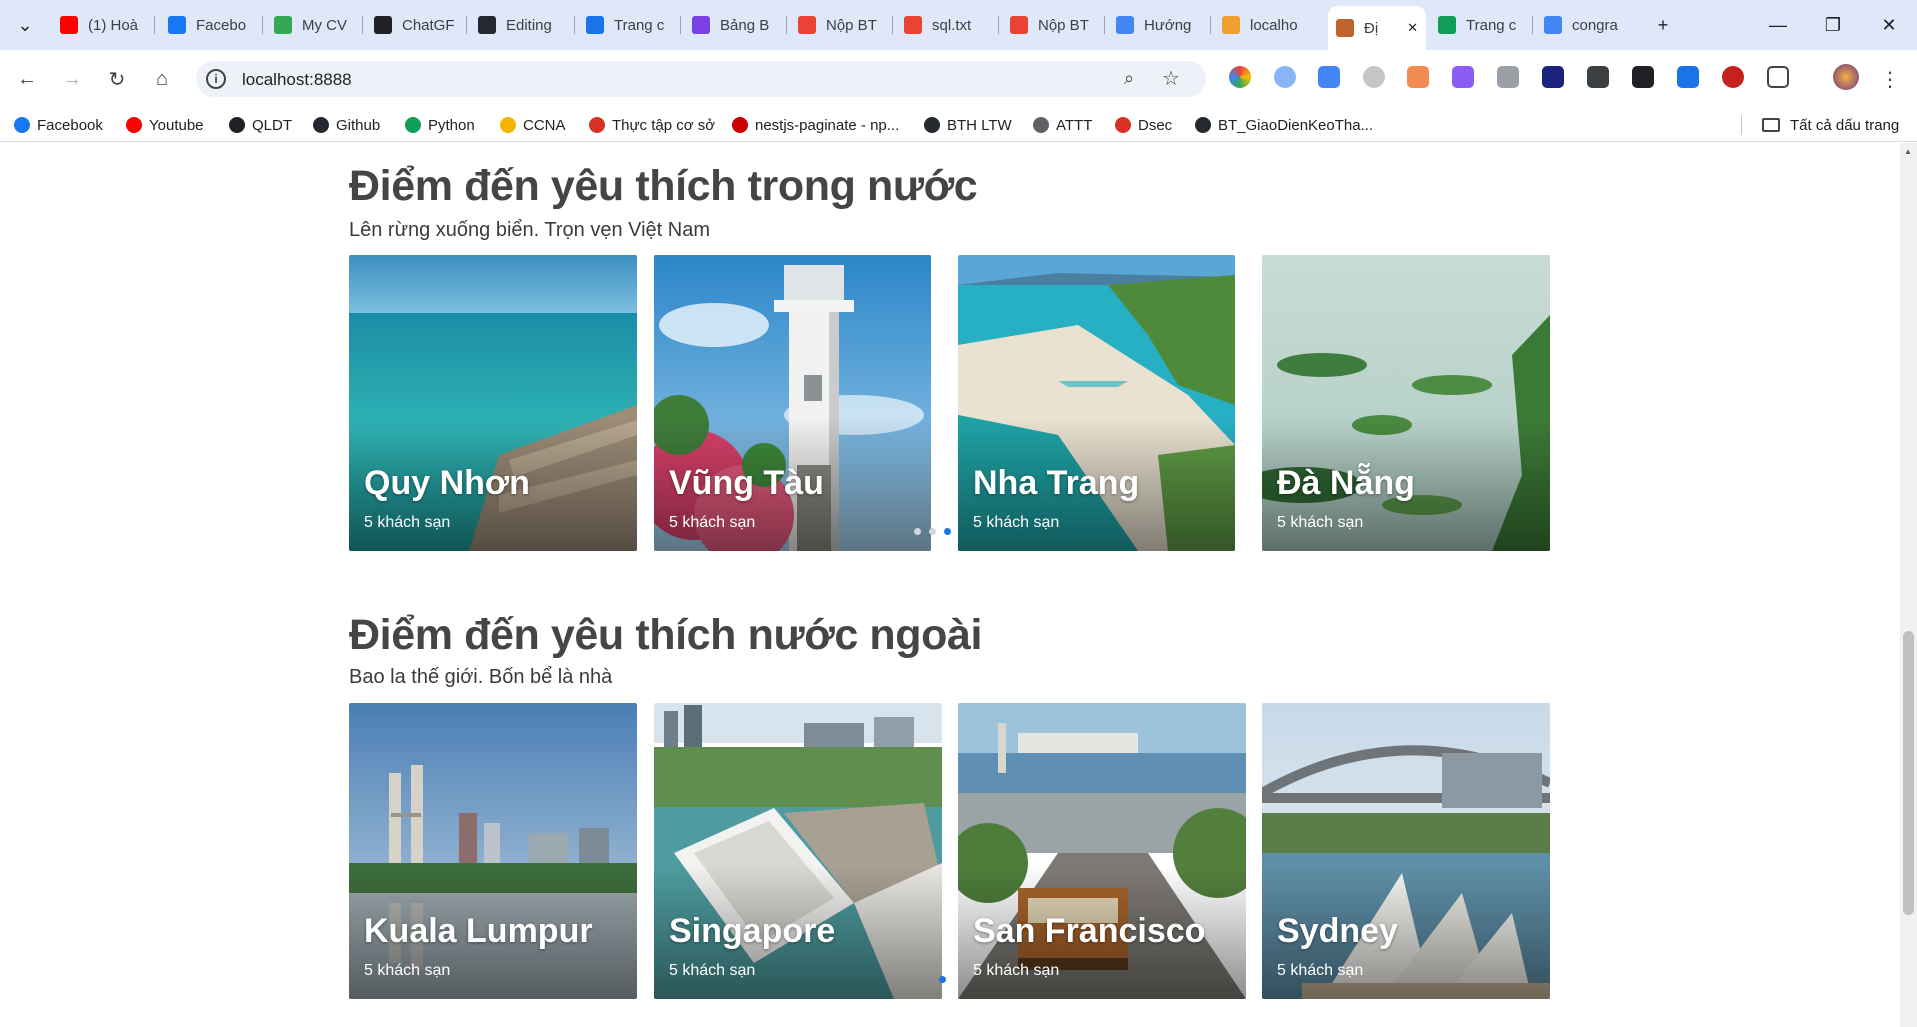 This screenshot has width=1917, height=1027. I want to click on puzzle-extension-icon, so click(1418, 77).